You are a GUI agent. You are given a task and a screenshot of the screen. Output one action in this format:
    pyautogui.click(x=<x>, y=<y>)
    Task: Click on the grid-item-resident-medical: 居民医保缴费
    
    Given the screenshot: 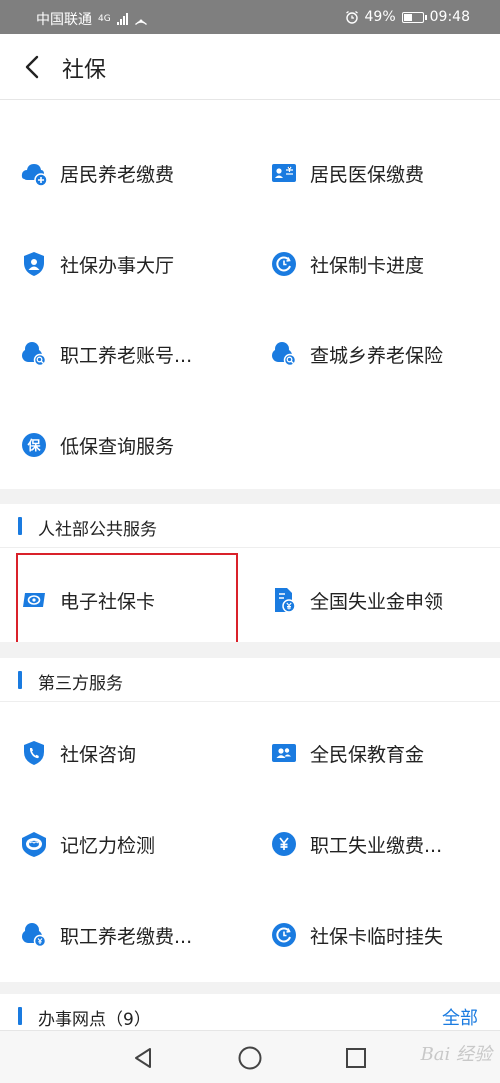 What is the action you would take?
    pyautogui.click(x=347, y=173)
    